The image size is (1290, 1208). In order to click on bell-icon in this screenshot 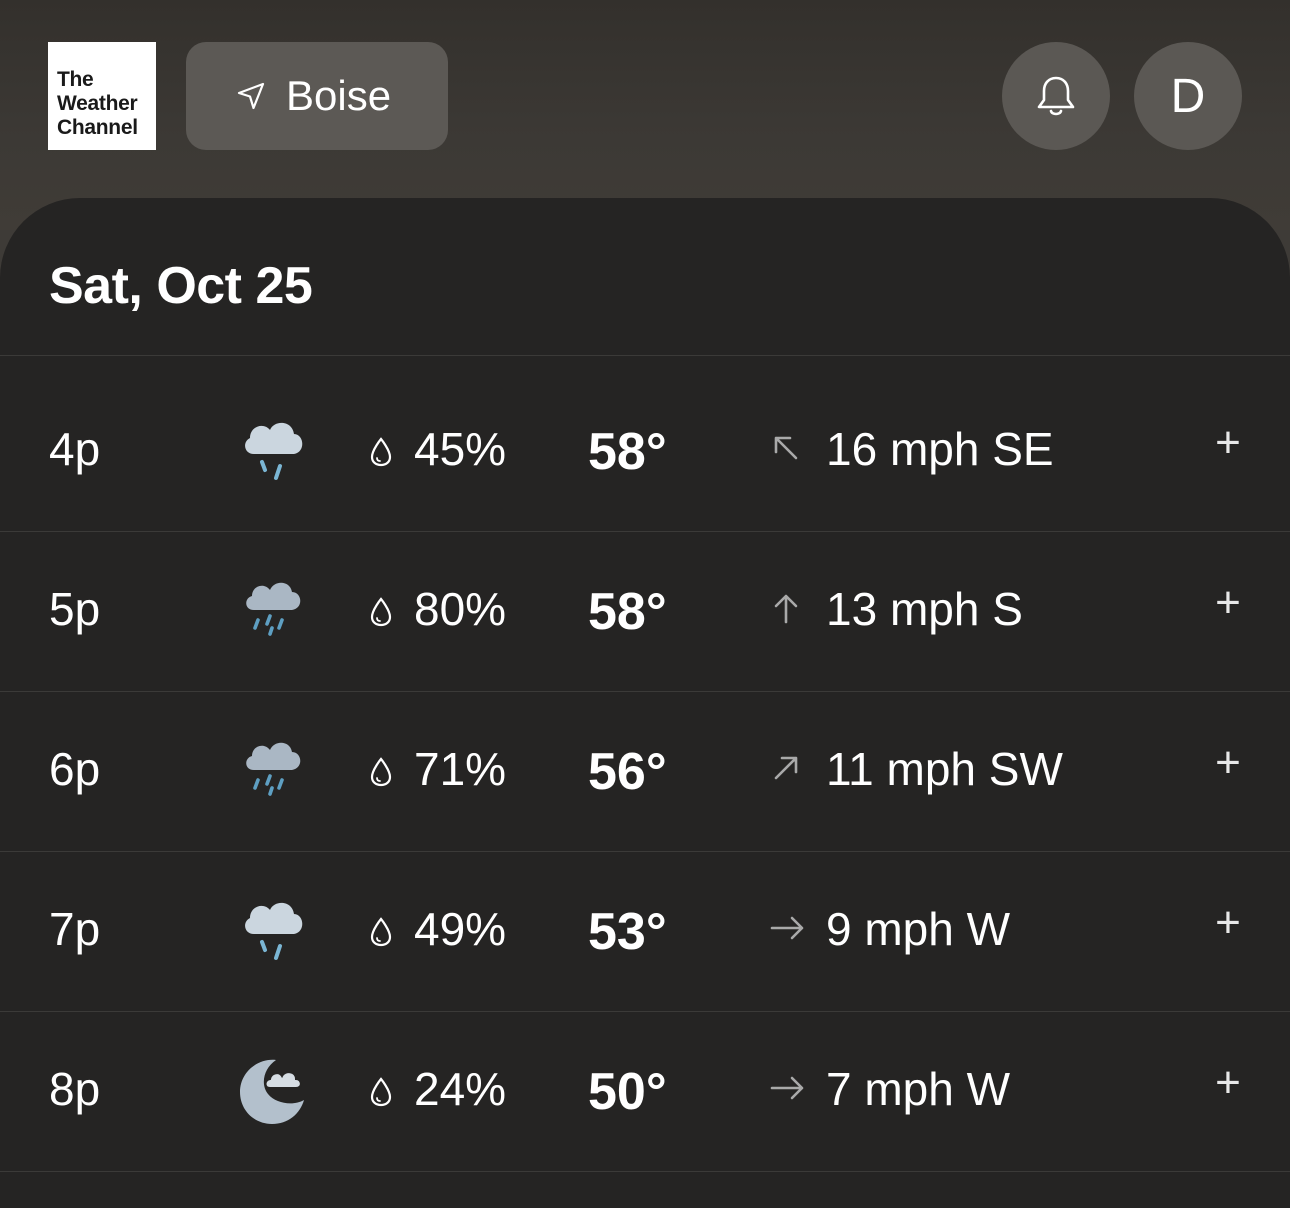, I will do `click(1056, 96)`.